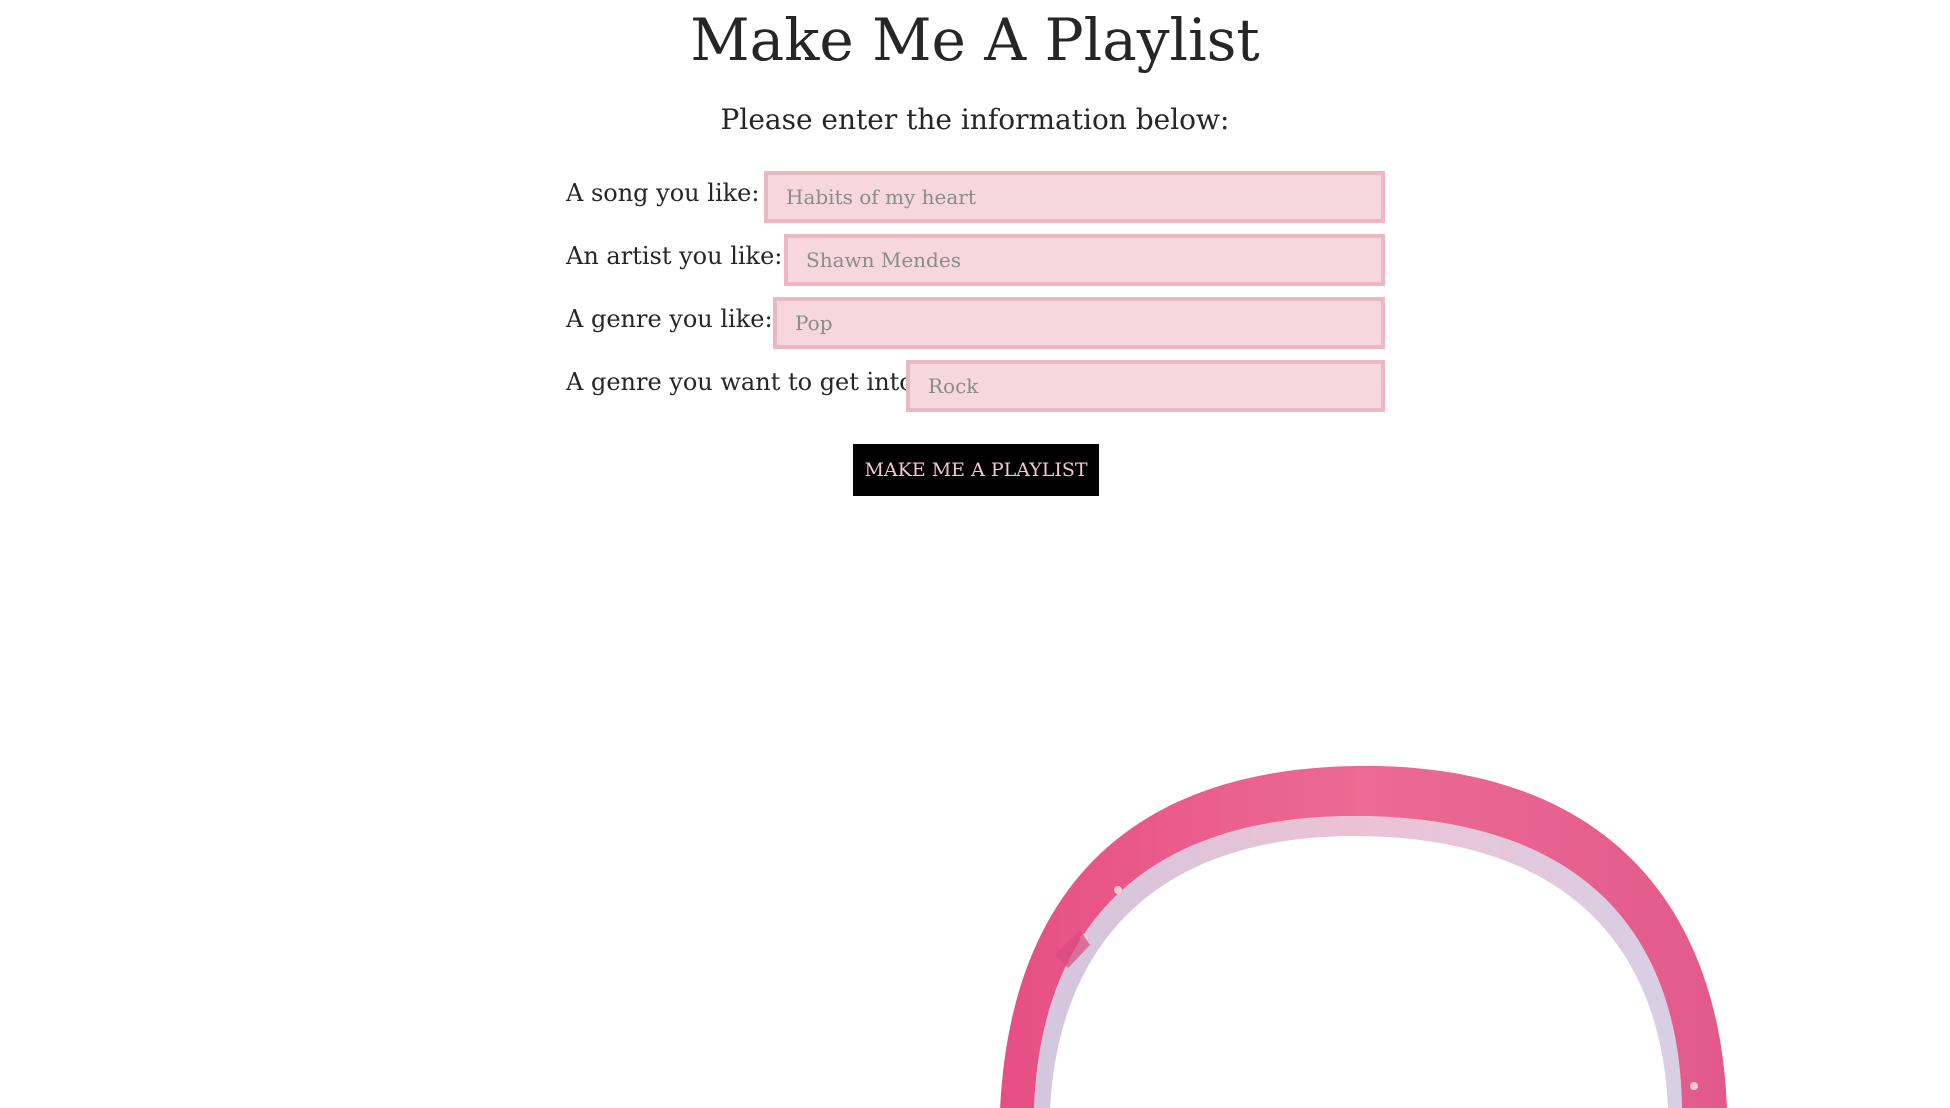 This screenshot has width=1950, height=1108. Describe the element at coordinates (1363, 936) in the screenshot. I see `headphones-image` at that location.